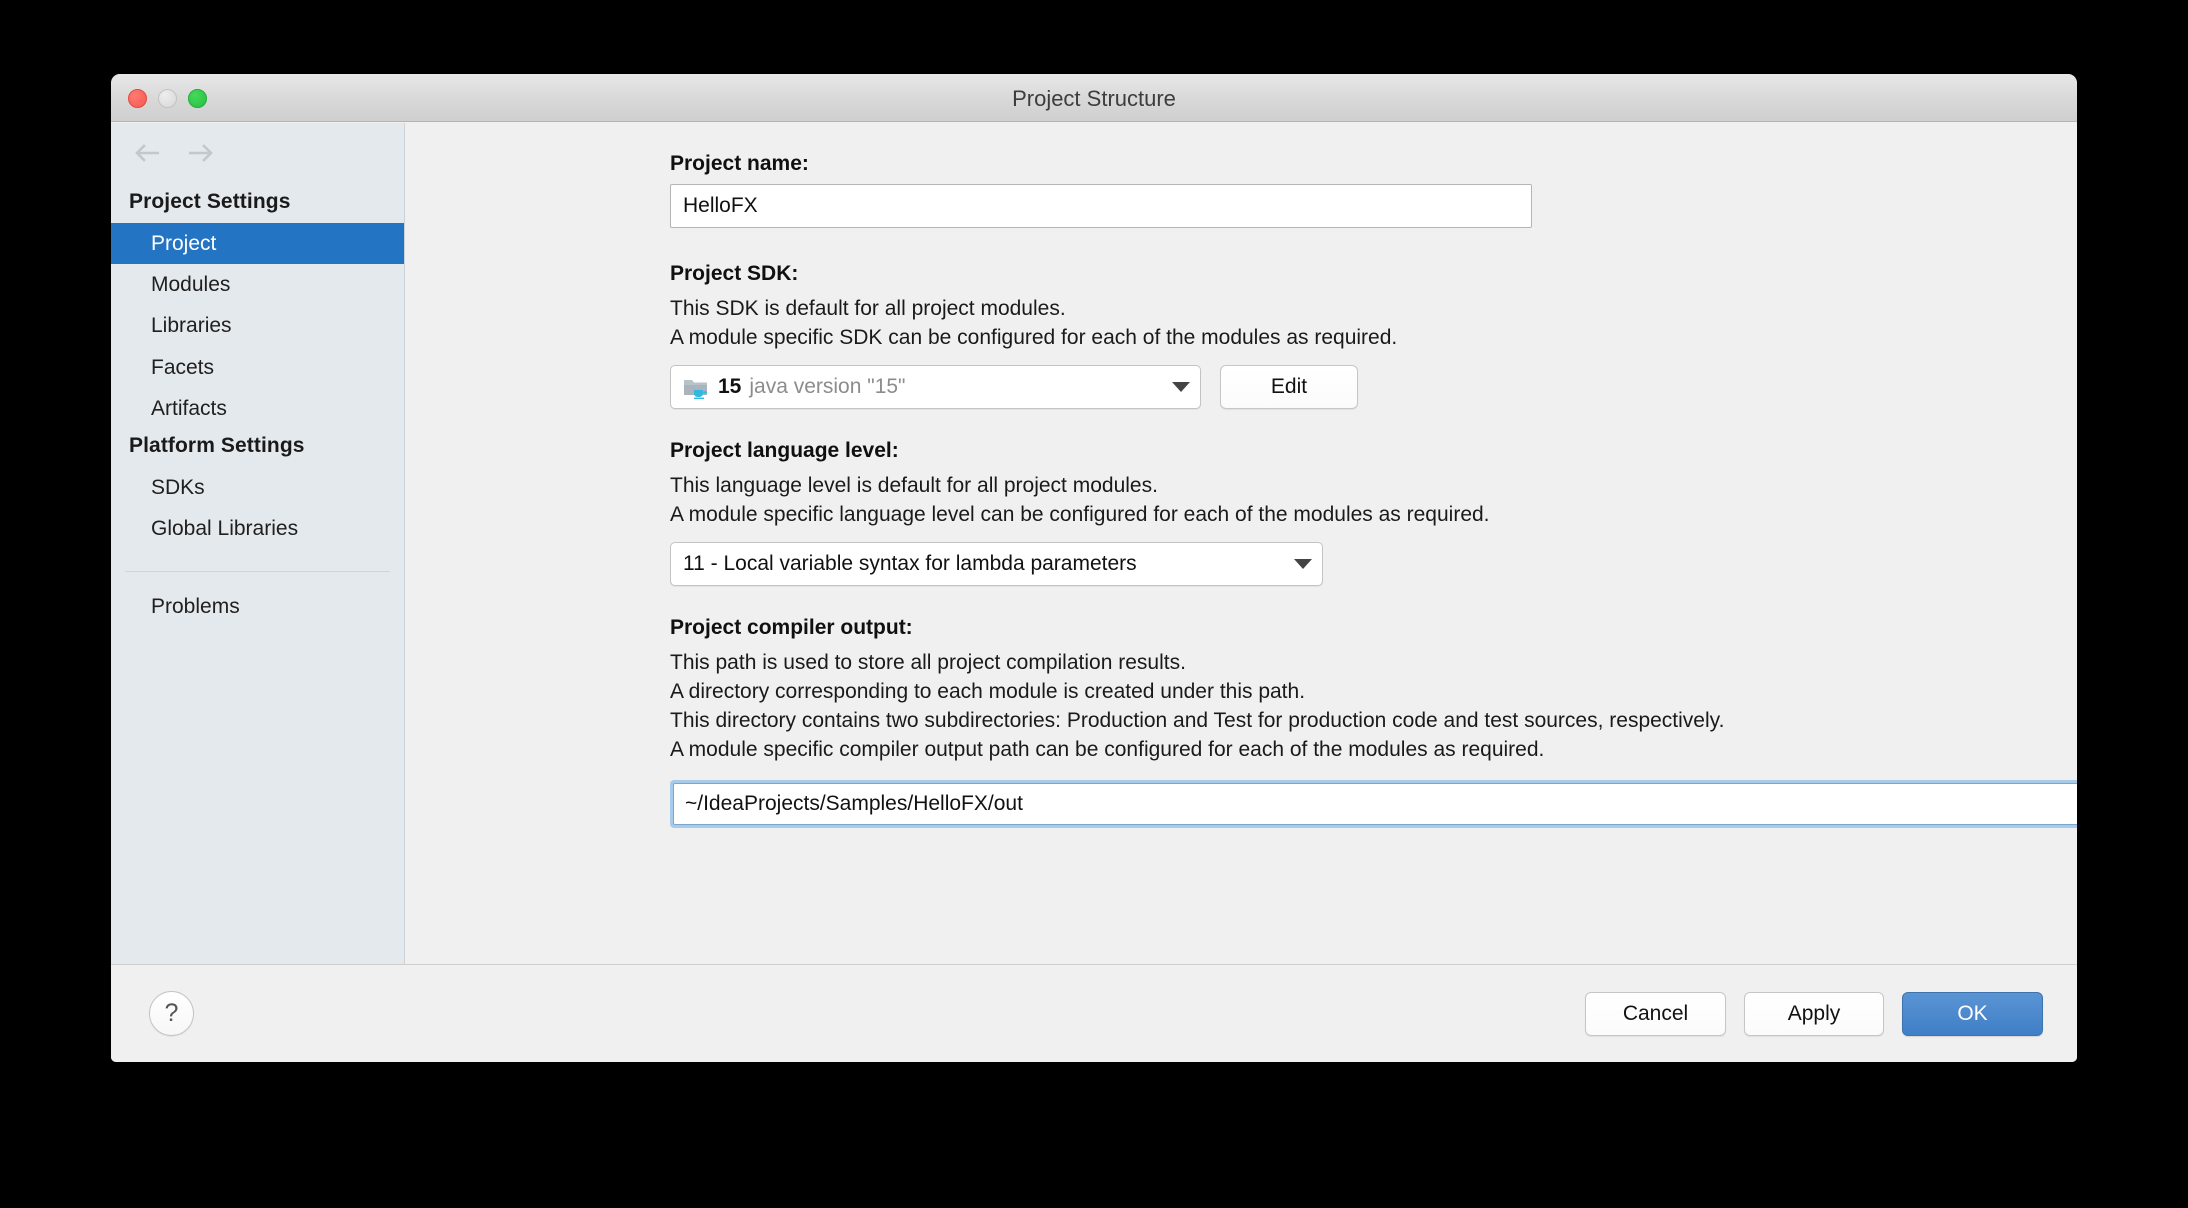 The width and height of the screenshot is (2188, 1208). What do you see at coordinates (200, 153) in the screenshot?
I see `arrow-right-icon` at bounding box center [200, 153].